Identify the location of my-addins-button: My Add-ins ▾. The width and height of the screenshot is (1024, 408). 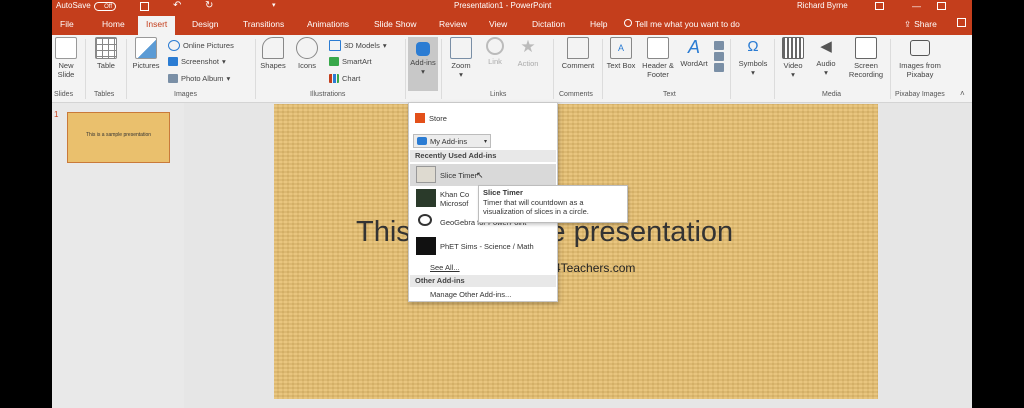
(452, 141).